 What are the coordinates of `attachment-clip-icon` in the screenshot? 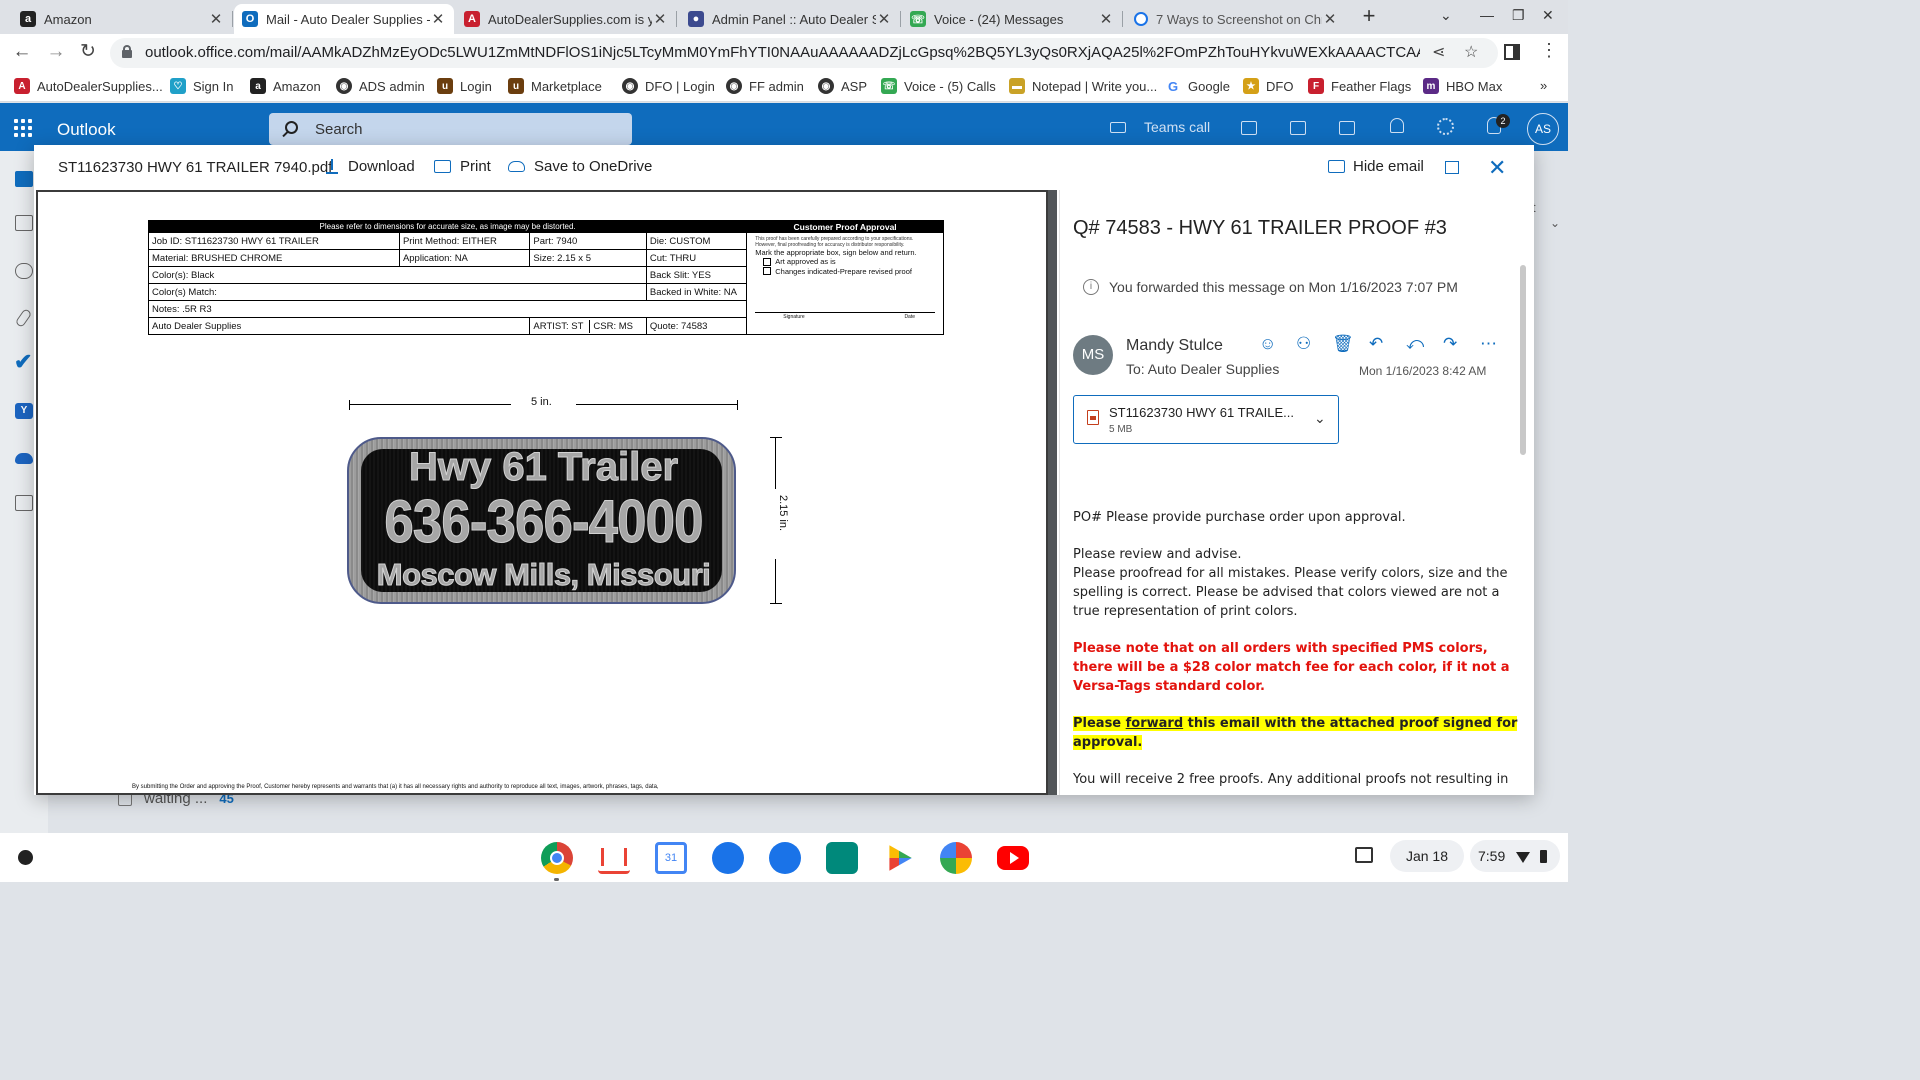 It's located at (23, 318).